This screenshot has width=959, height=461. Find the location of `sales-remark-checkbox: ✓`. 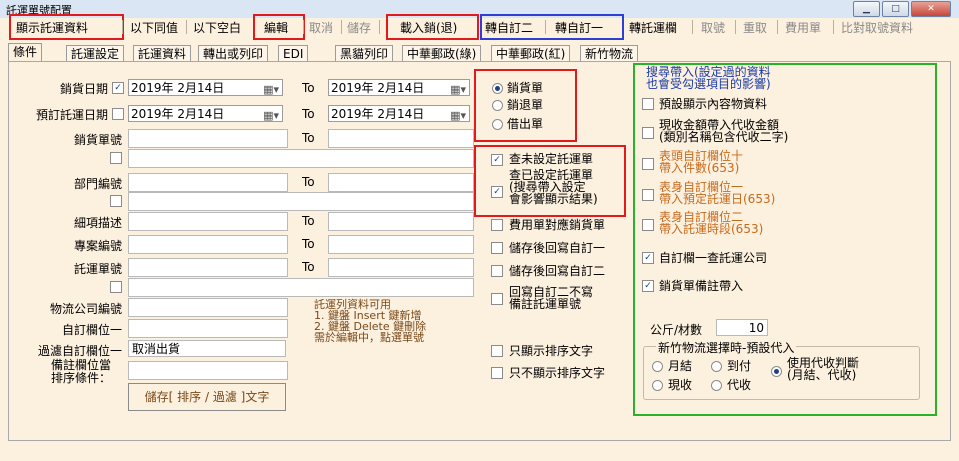

sales-remark-checkbox: ✓ is located at coordinates (648, 286).